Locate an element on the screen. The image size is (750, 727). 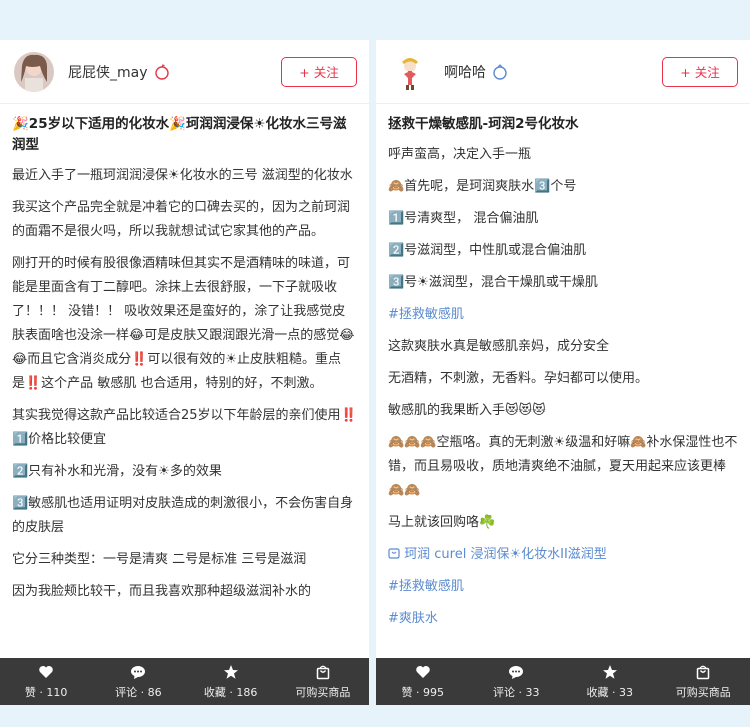
paragraph: 它分三种类型：一号是清爽 二号是标准 三号是滋润 is located at coordinates (159, 559).